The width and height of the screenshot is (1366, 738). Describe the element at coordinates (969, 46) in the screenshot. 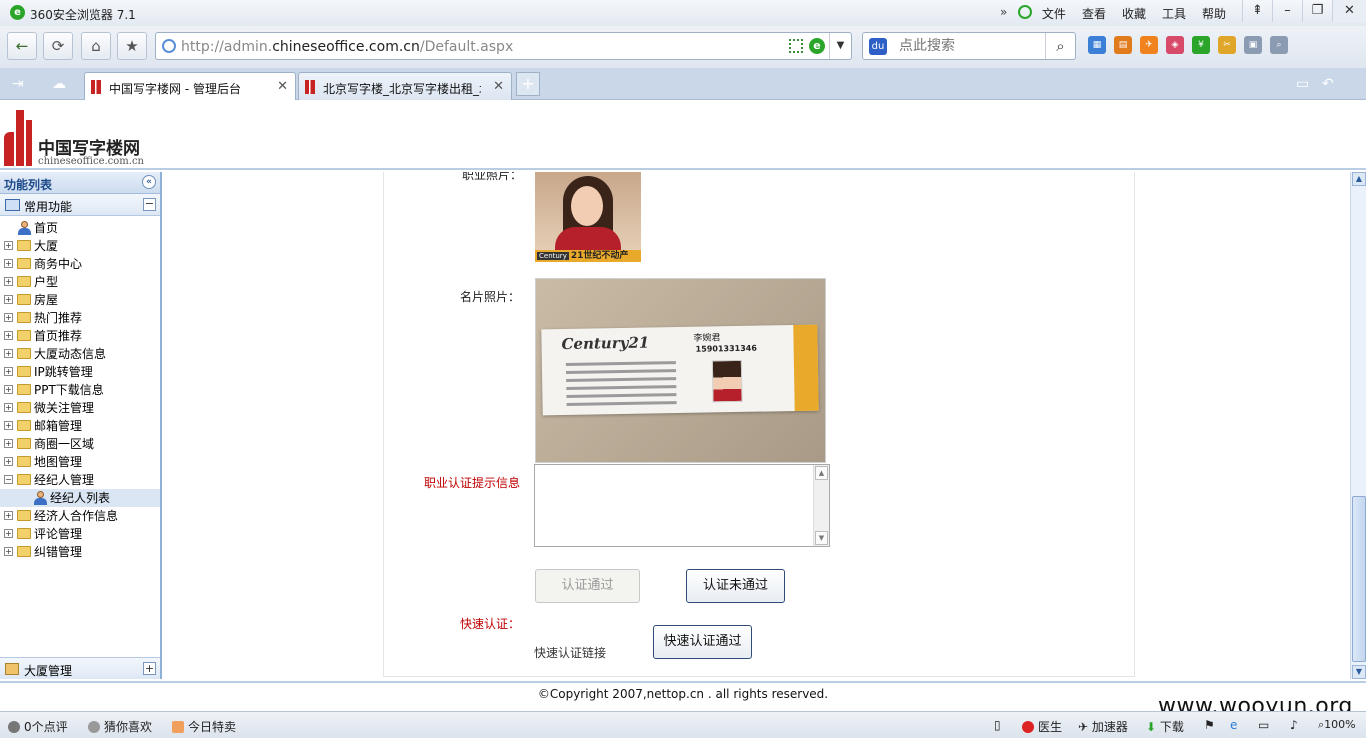

I see `search-input` at that location.